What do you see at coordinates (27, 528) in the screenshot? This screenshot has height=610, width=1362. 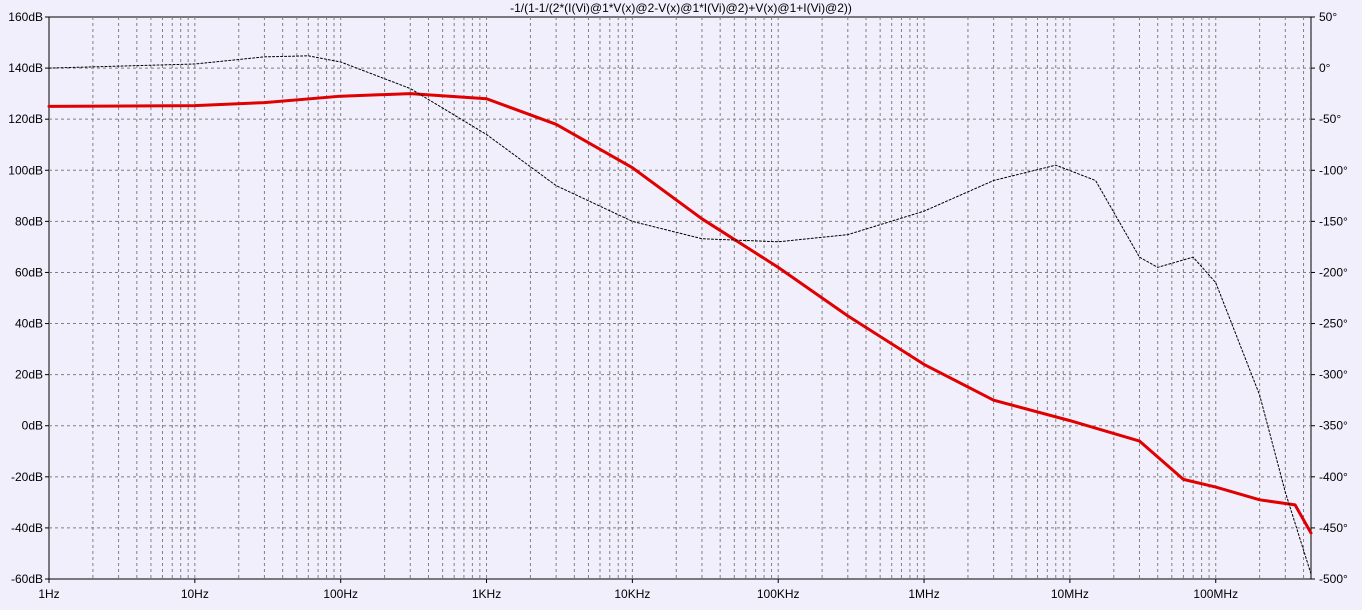 I see `y-left-tick-label: -40dB` at bounding box center [27, 528].